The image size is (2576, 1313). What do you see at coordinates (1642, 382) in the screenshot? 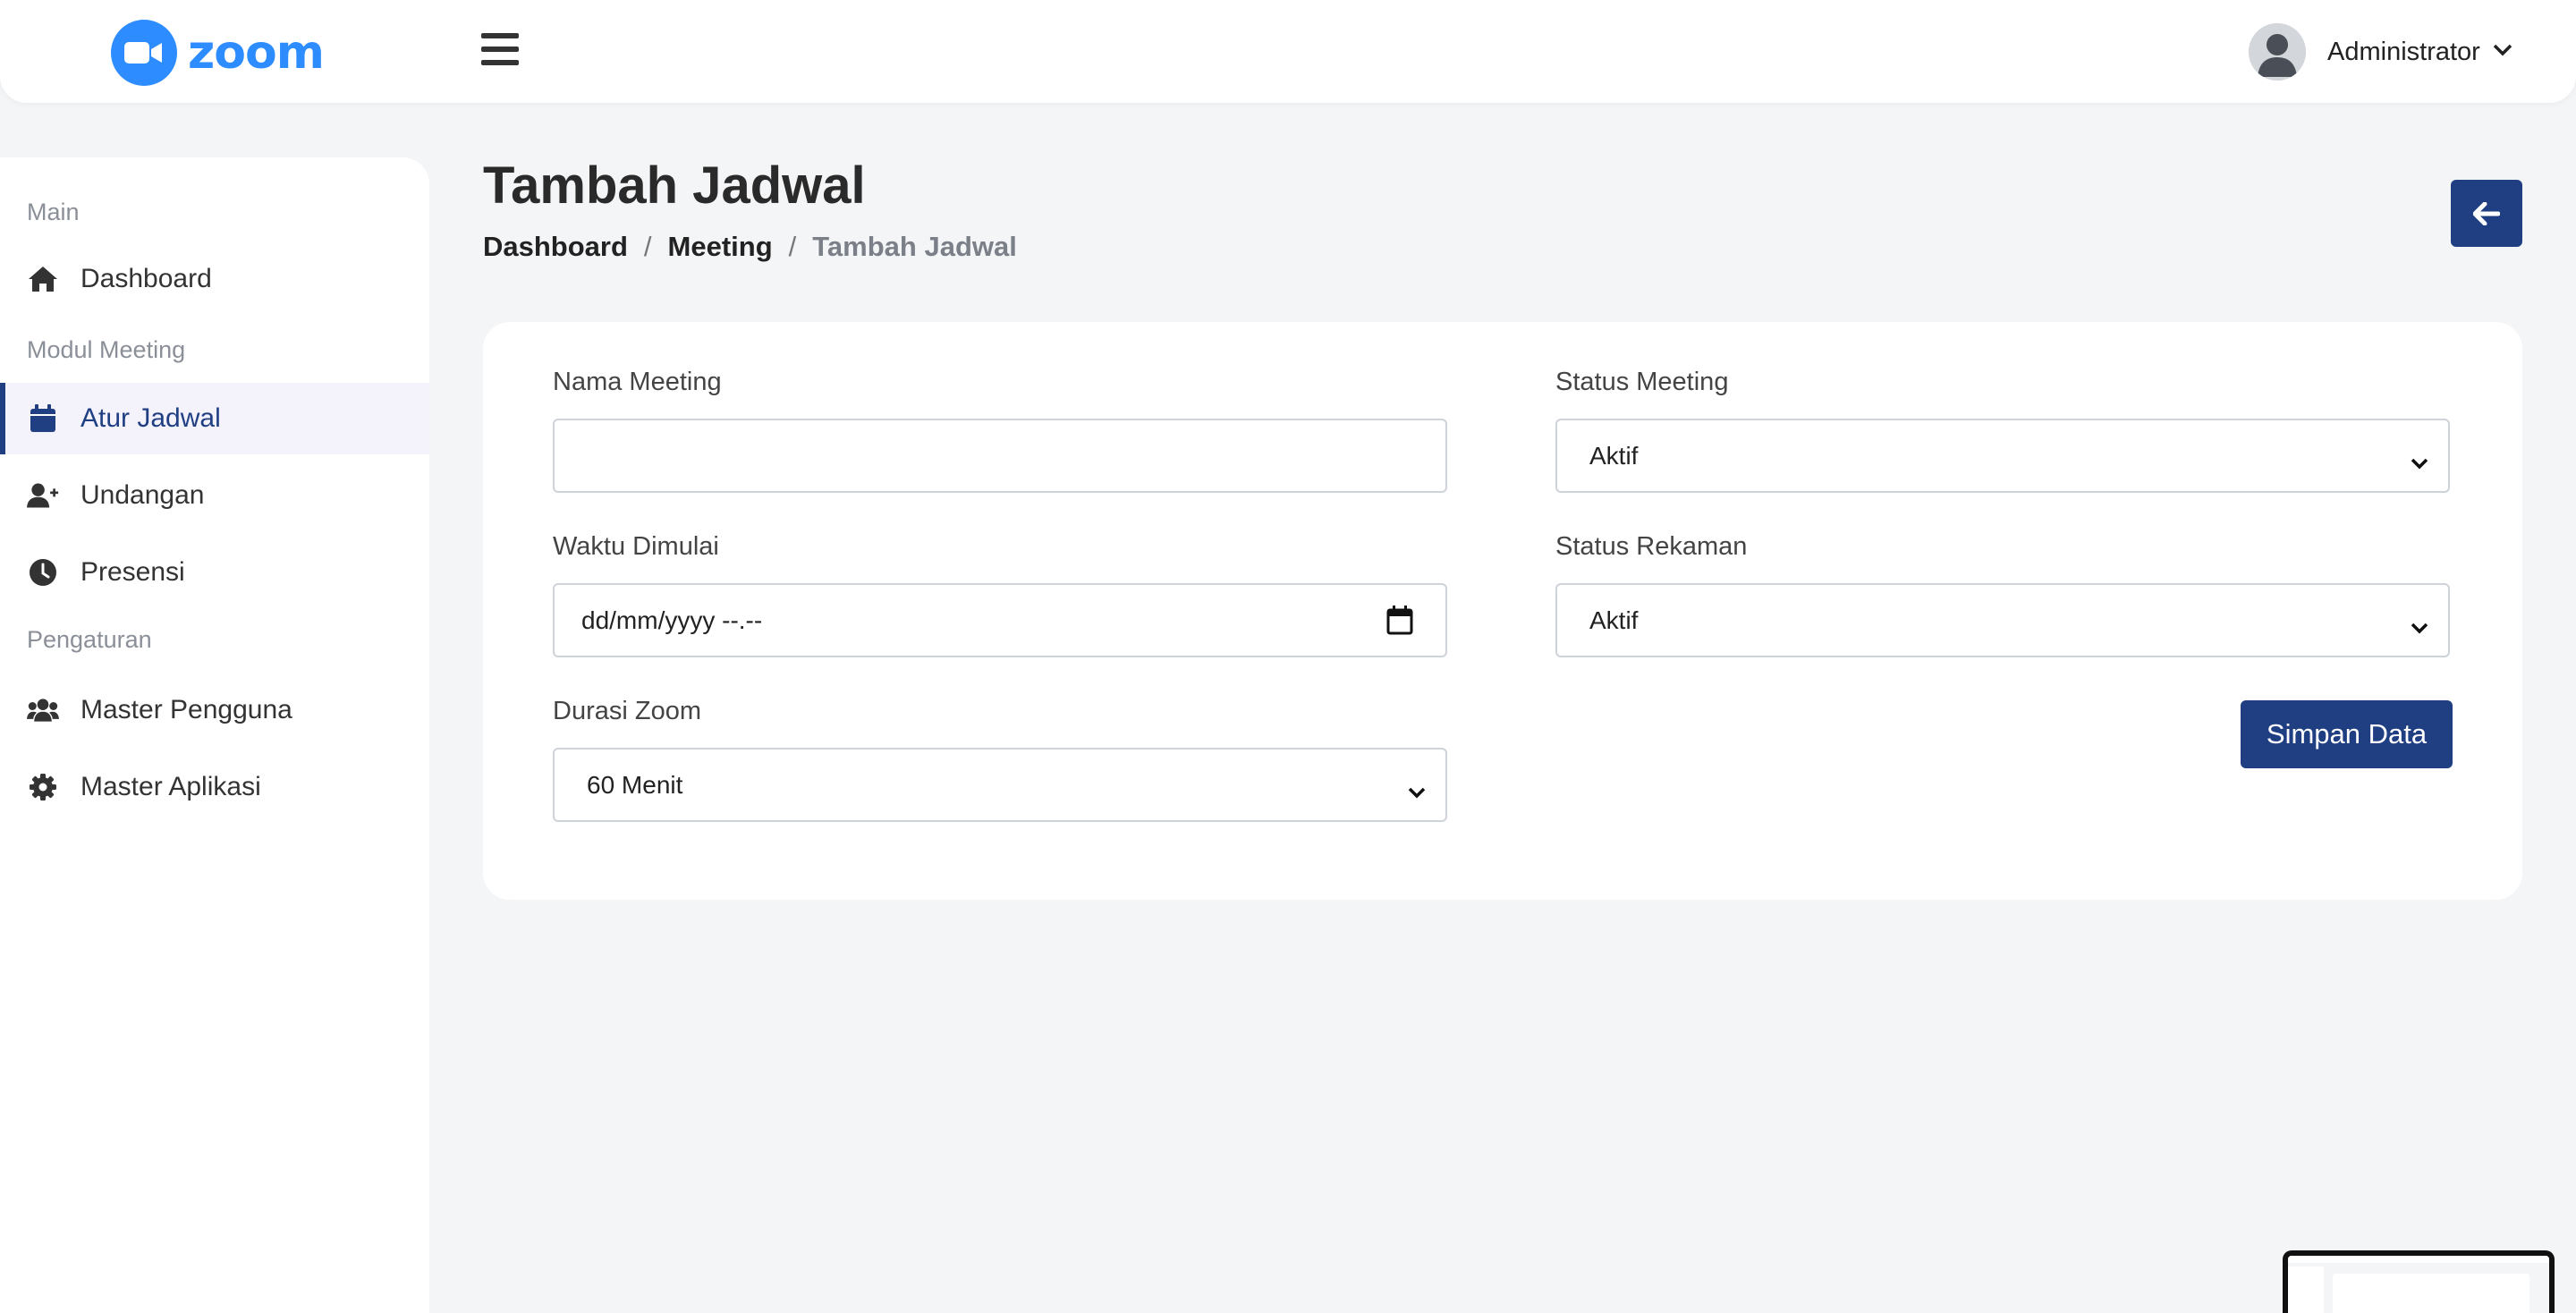
I see `status-meeting-label: Status Meeting` at bounding box center [1642, 382].